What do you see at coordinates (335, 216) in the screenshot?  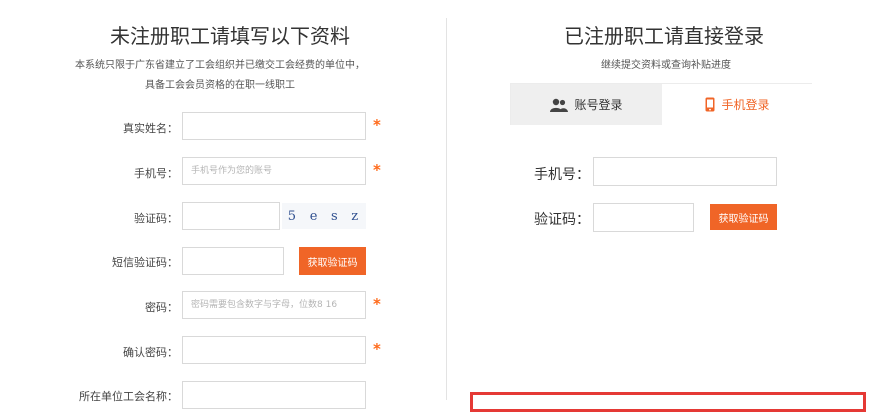 I see `captcha-char: s` at bounding box center [335, 216].